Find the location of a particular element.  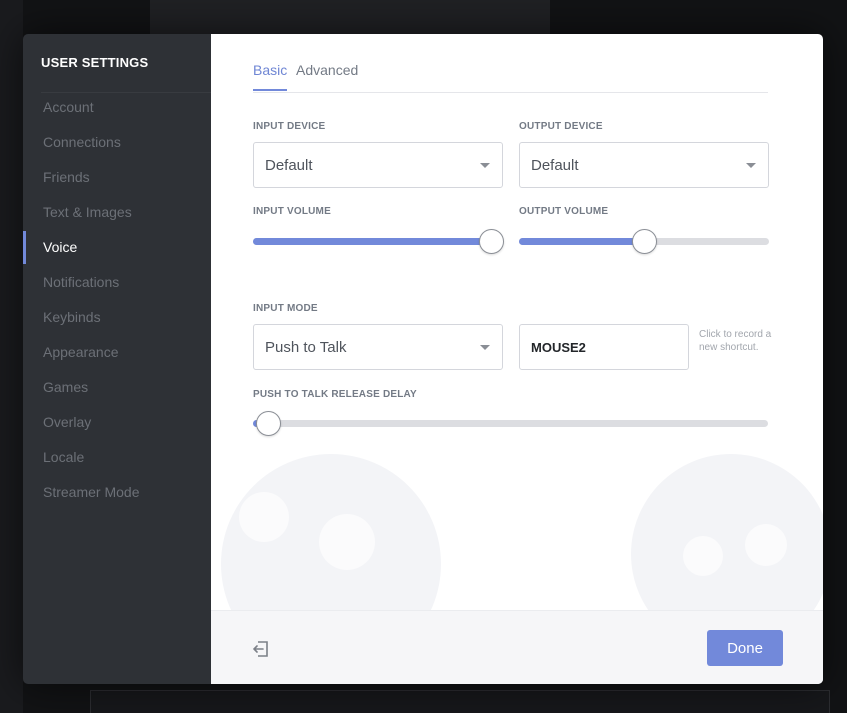

settings-tabs: Basic Advanced is located at coordinates (510, 76).